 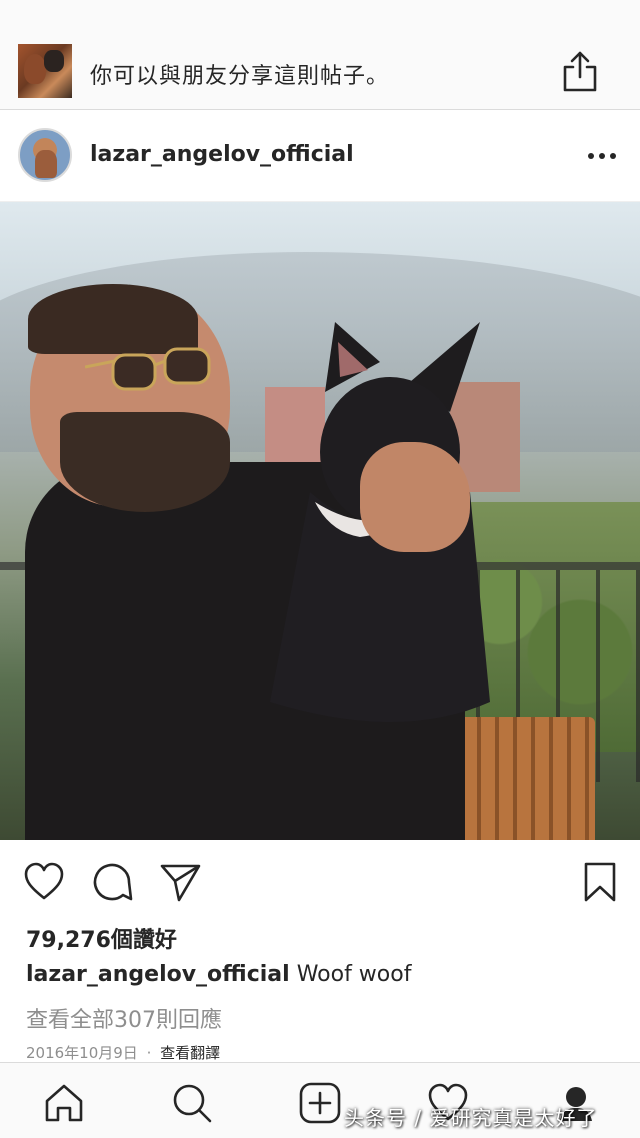 What do you see at coordinates (354, 974) in the screenshot?
I see `caption-text: Woof woof` at bounding box center [354, 974].